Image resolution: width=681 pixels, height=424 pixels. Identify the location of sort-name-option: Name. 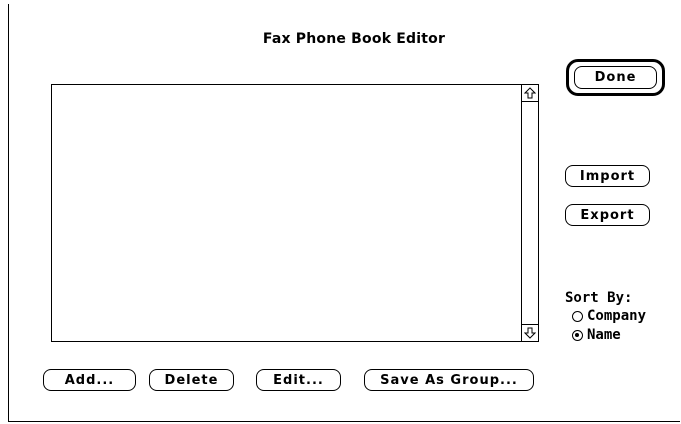
(596, 335).